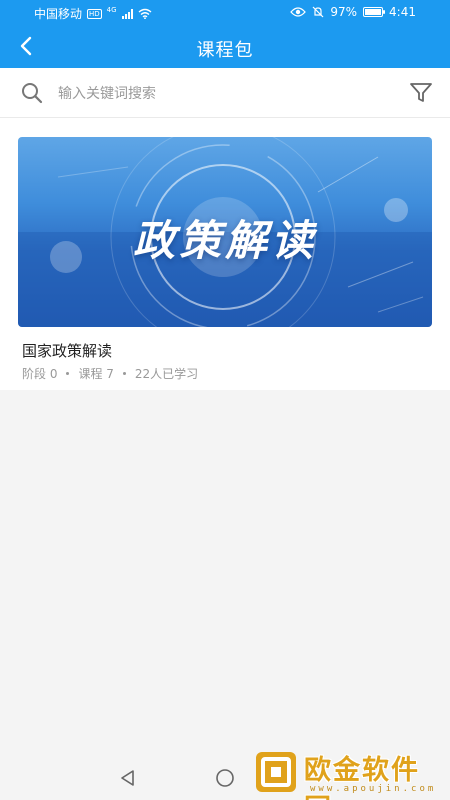 This screenshot has width=450, height=800. Describe the element at coordinates (224, 240) in the screenshot. I see `banner-title: 政策解读` at that location.